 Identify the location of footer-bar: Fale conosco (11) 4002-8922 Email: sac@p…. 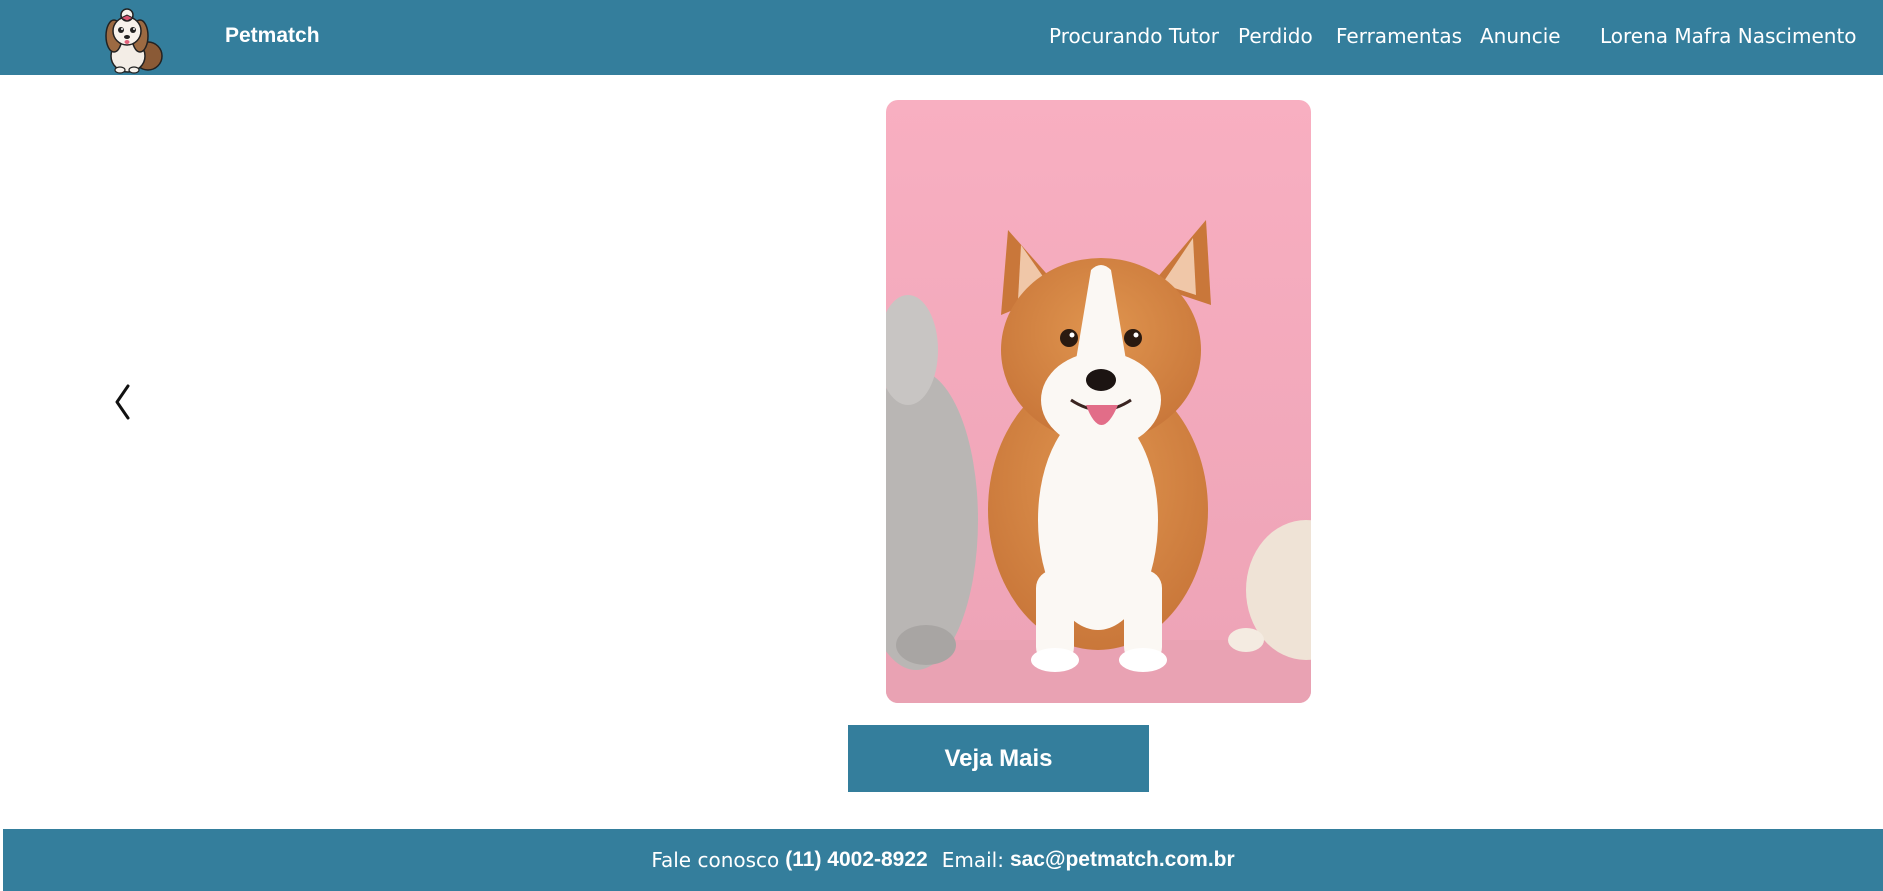
(943, 860).